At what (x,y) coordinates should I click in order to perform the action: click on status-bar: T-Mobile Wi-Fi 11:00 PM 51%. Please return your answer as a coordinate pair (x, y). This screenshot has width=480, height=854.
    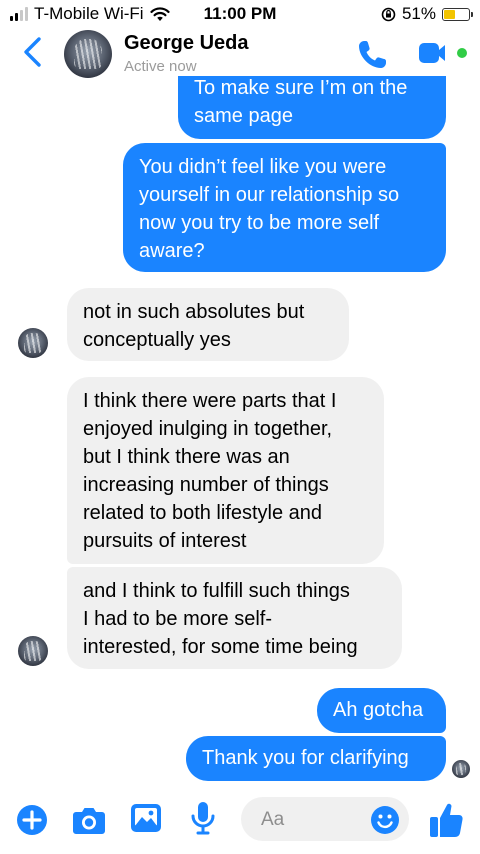
    Looking at the image, I should click on (240, 14).